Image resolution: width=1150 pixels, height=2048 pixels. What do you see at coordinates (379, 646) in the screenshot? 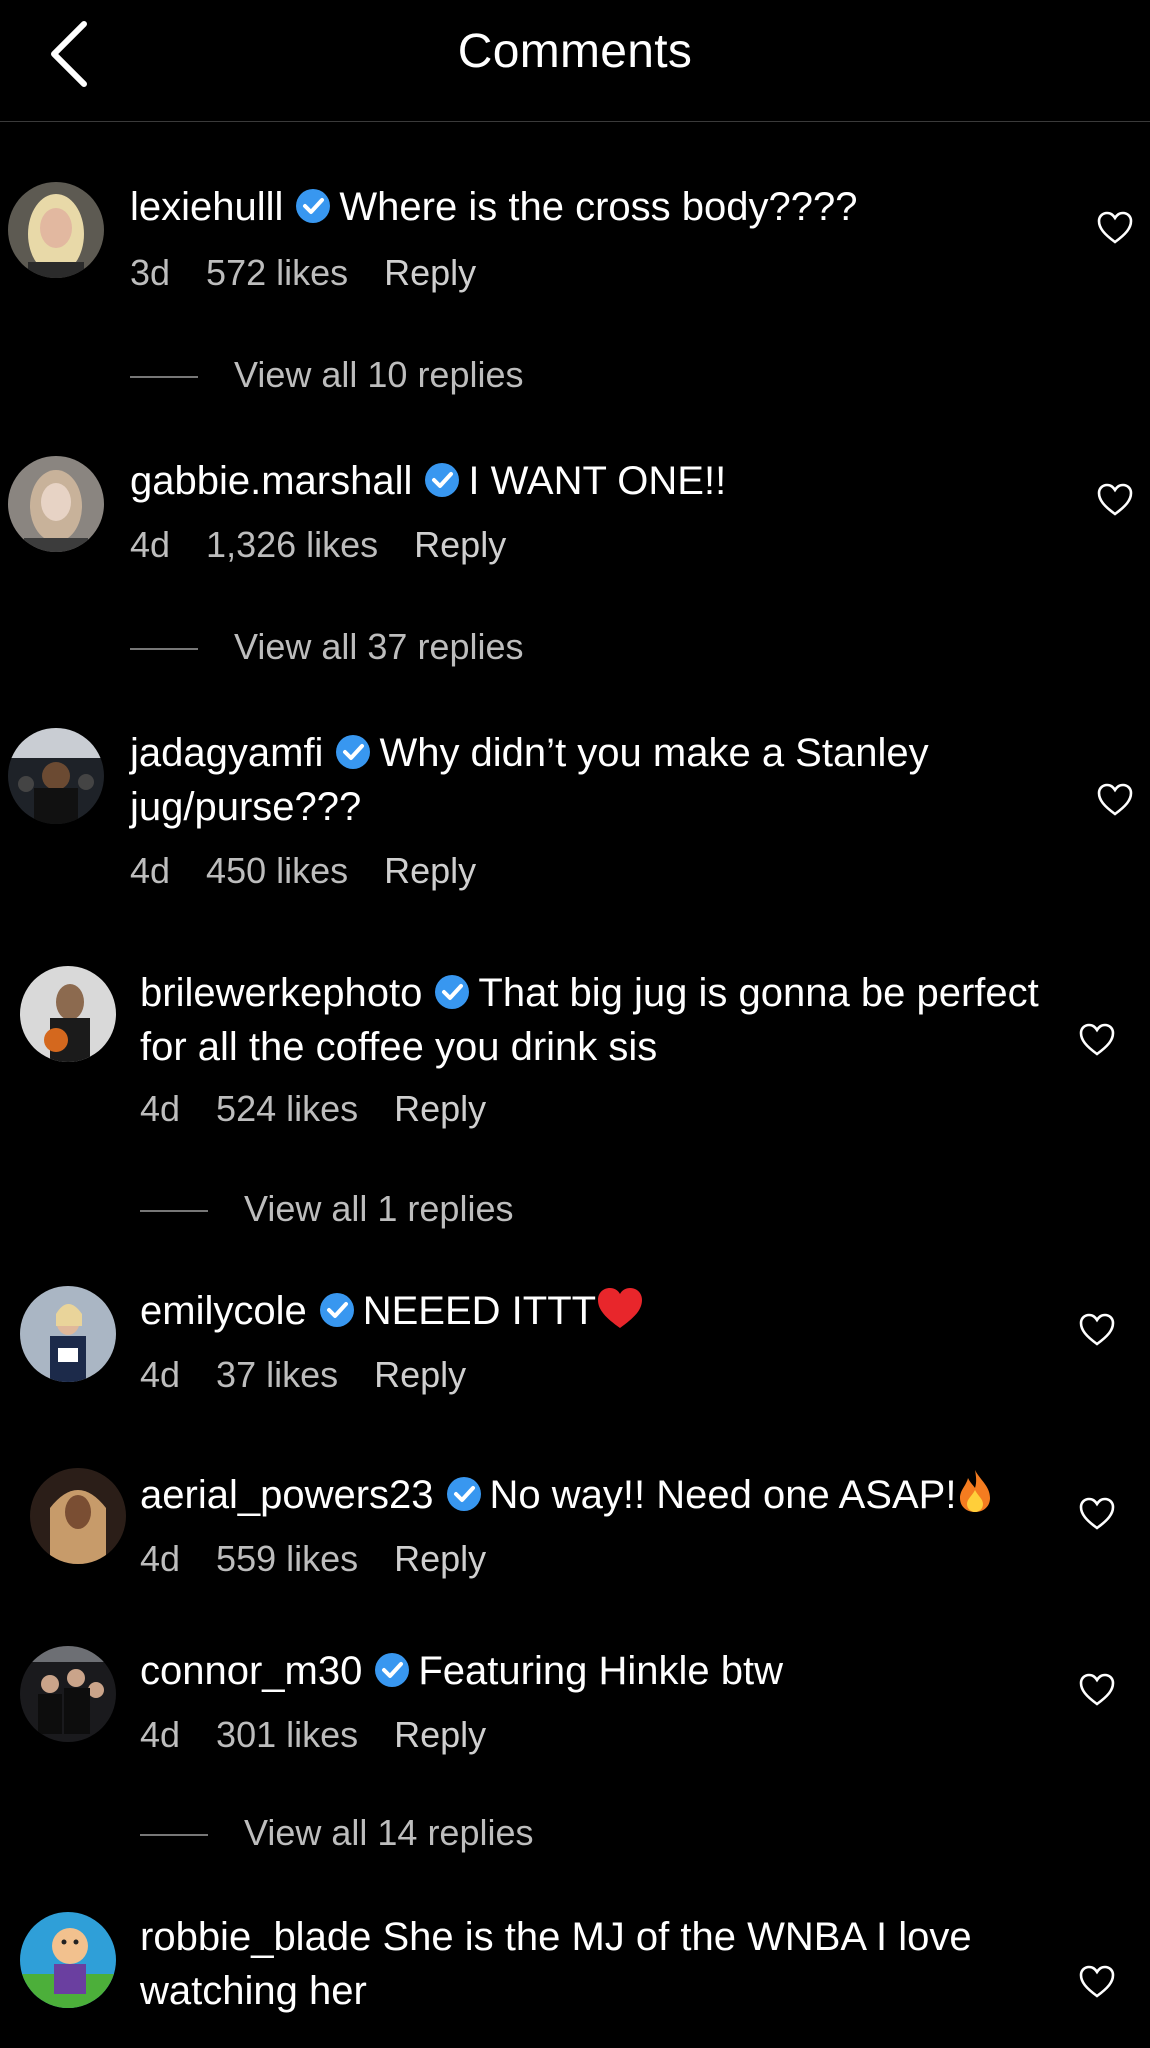
I see `view-replies-text: View all 37 replies` at bounding box center [379, 646].